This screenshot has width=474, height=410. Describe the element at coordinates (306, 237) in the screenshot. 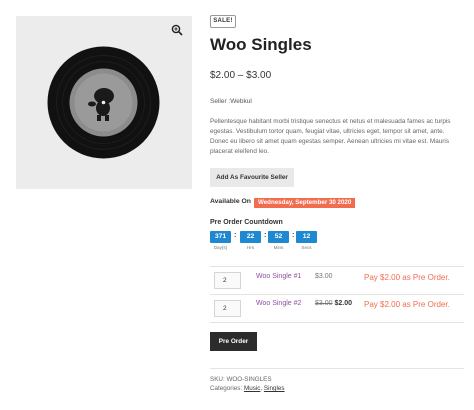

I see `countdown-seconds-value: 12` at that location.